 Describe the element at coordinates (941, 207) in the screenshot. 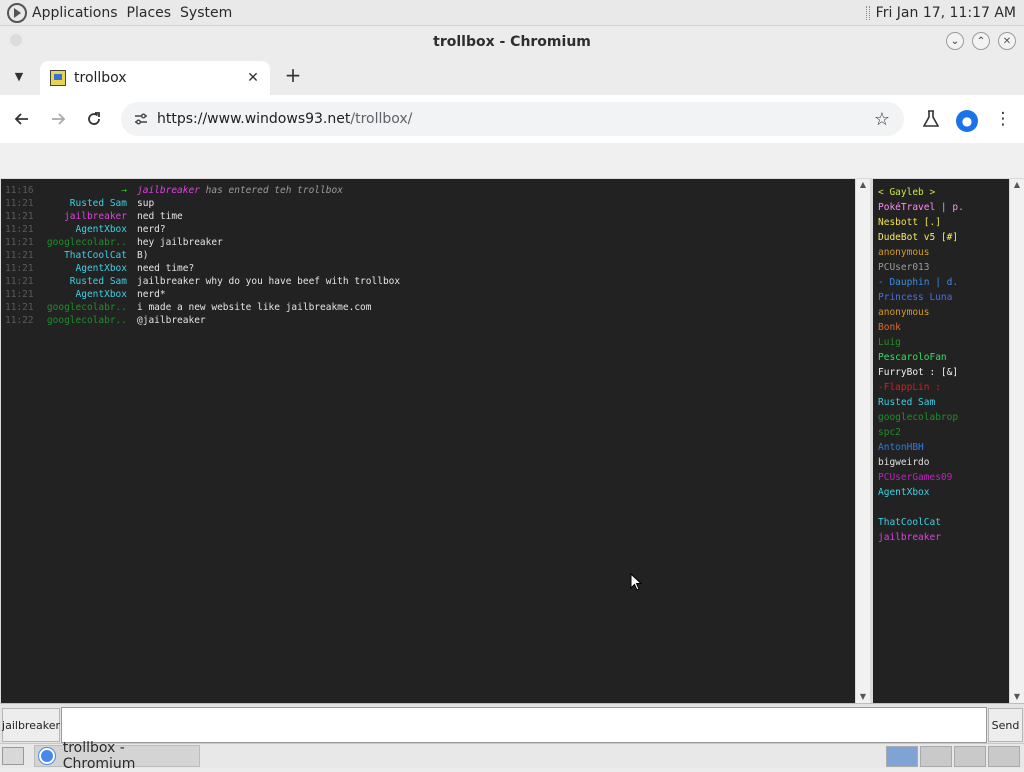

I see `user-list-item: PokéTravel | p.` at that location.